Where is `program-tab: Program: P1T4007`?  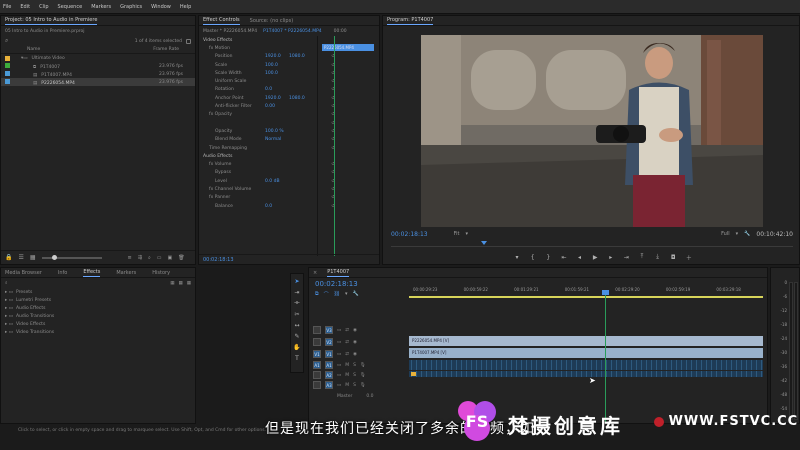
program-tab: Program: P1T4007 is located at coordinates (410, 21).